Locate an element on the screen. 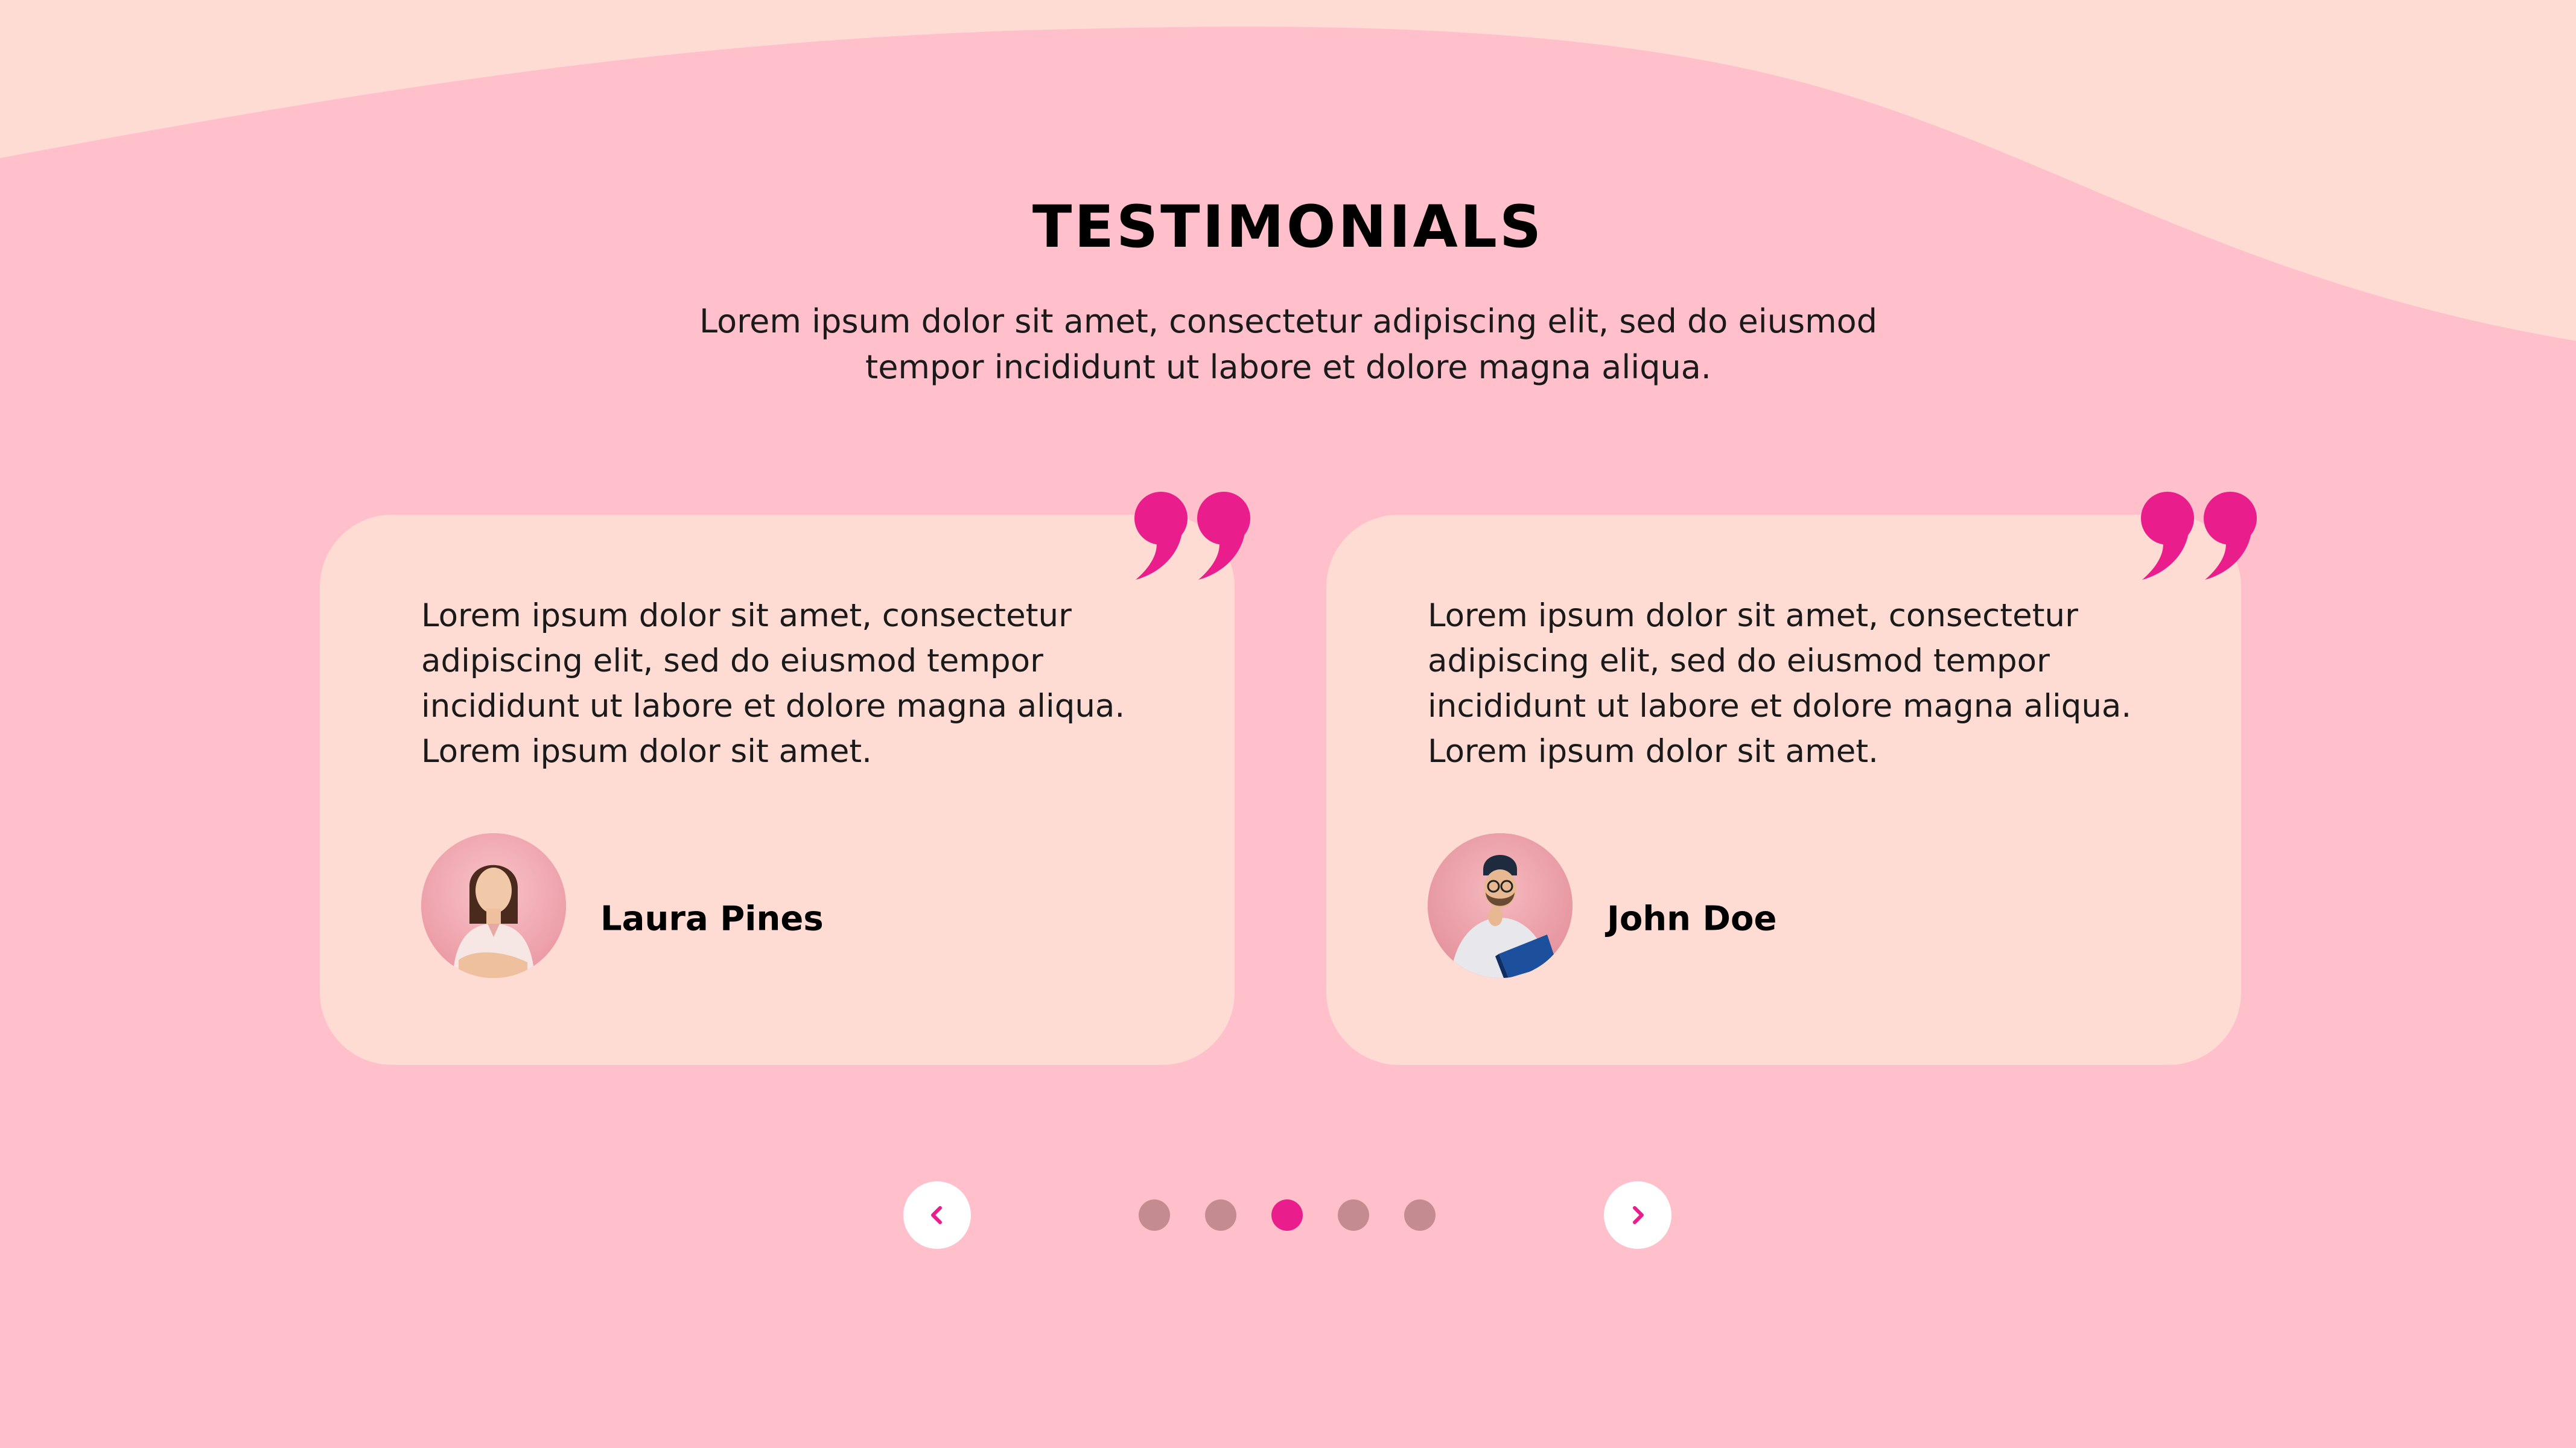 This screenshot has width=2576, height=1448. chevron-left-icon is located at coordinates (937, 1215).